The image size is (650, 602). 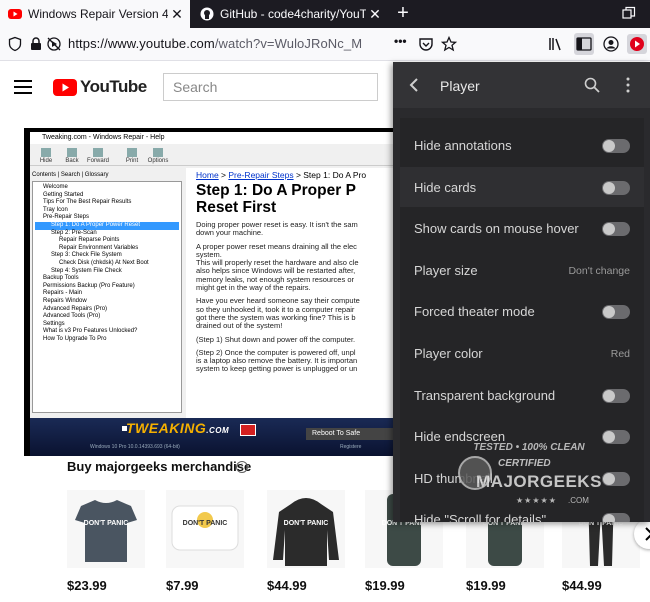 I want to click on merch-design-text: DON'T PANIC, so click(x=205, y=523).